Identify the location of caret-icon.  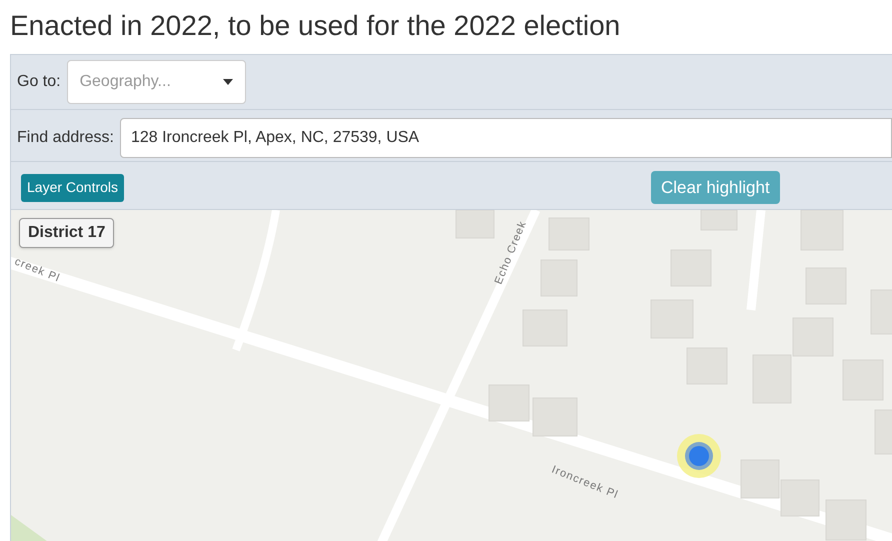
(227, 82).